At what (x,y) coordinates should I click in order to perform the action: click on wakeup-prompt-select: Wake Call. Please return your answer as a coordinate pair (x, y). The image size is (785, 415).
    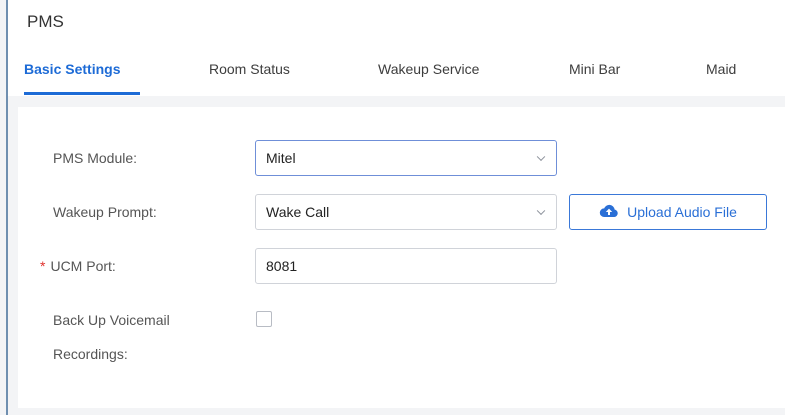
    Looking at the image, I should click on (406, 212).